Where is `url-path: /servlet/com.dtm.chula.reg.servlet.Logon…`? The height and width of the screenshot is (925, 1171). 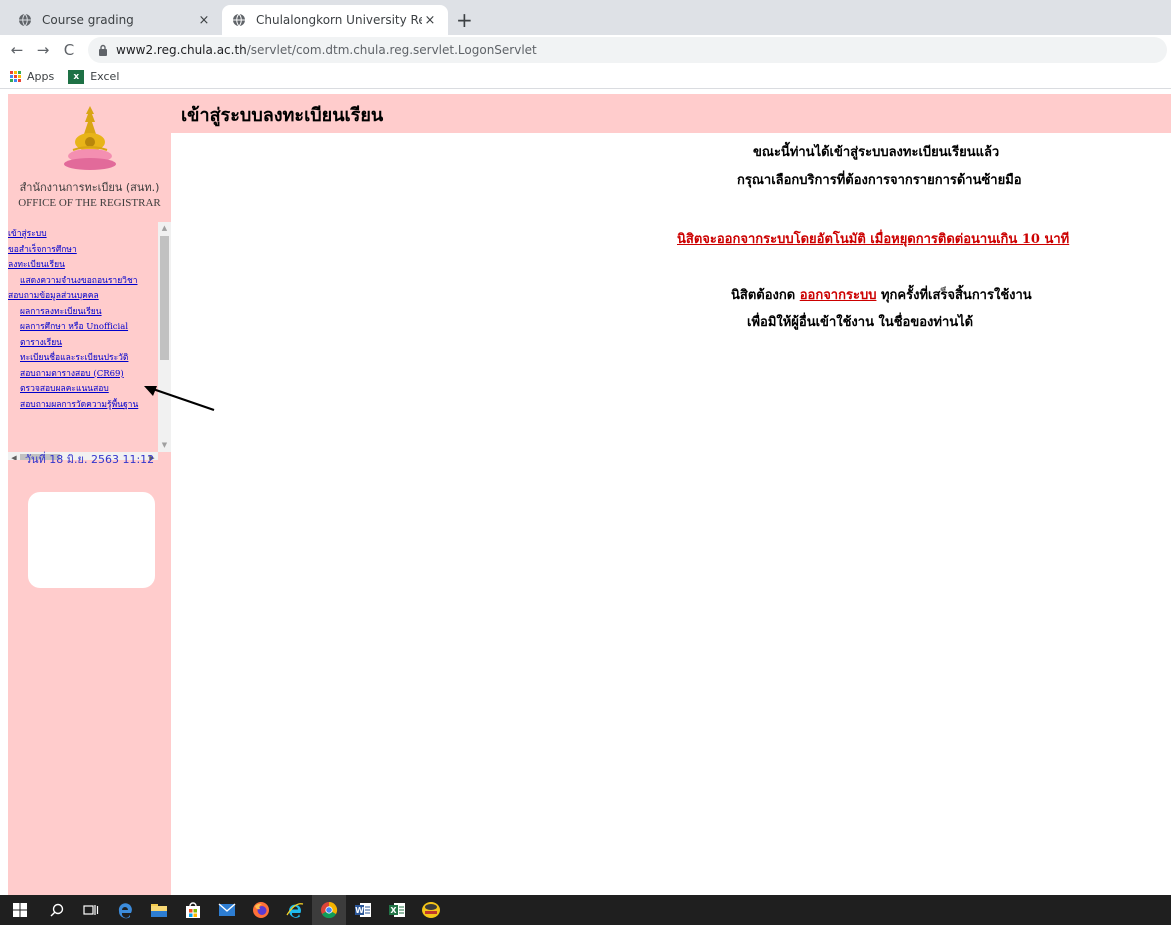
url-path: /servlet/com.dtm.chula.reg.servlet.Logon… is located at coordinates (391, 50).